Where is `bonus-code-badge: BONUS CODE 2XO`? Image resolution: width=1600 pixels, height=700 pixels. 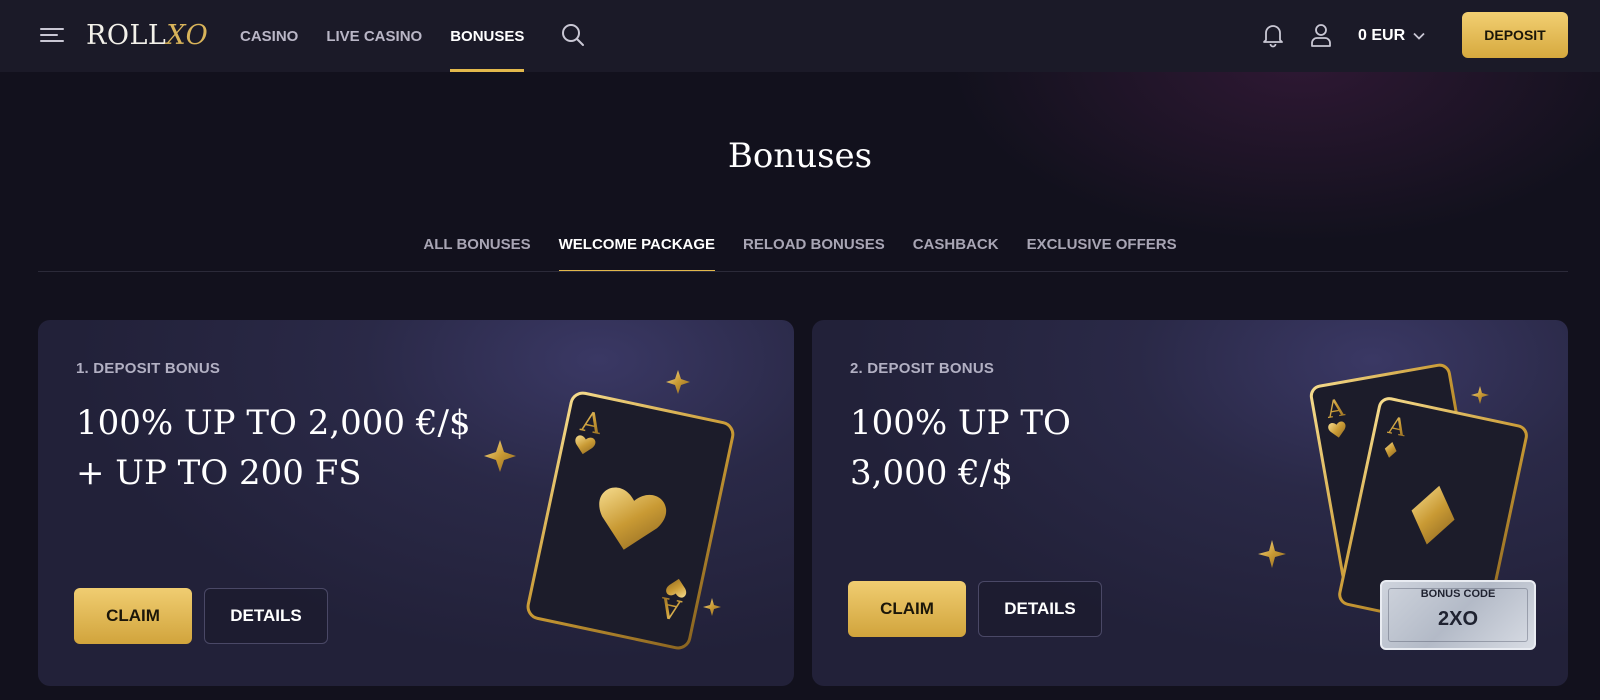 bonus-code-badge: BONUS CODE 2XO is located at coordinates (1458, 615).